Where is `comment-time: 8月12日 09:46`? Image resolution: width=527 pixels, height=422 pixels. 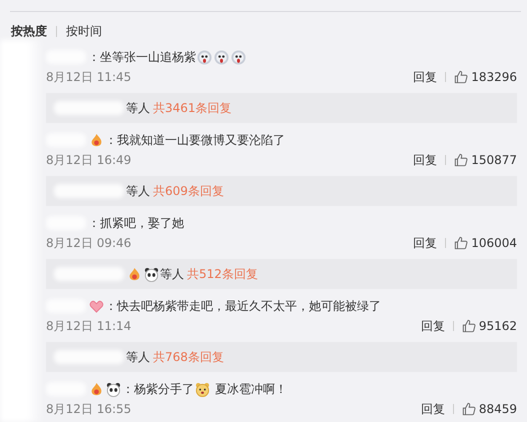
comment-time: 8月12日 09:46 is located at coordinates (89, 243).